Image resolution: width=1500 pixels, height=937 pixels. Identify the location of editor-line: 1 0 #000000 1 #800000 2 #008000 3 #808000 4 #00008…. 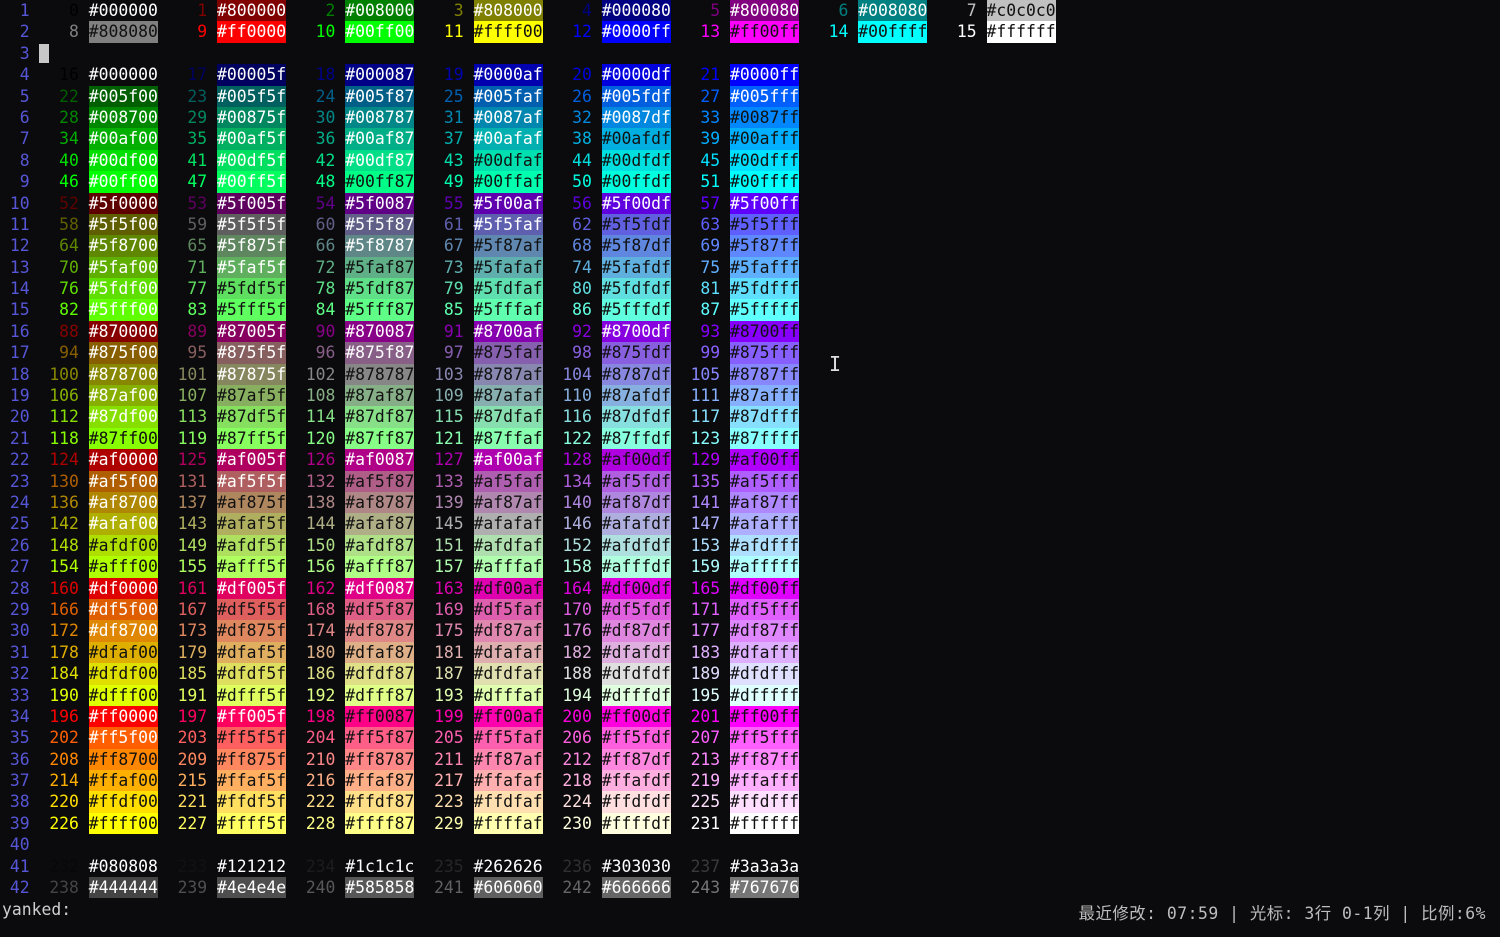
(532, 11).